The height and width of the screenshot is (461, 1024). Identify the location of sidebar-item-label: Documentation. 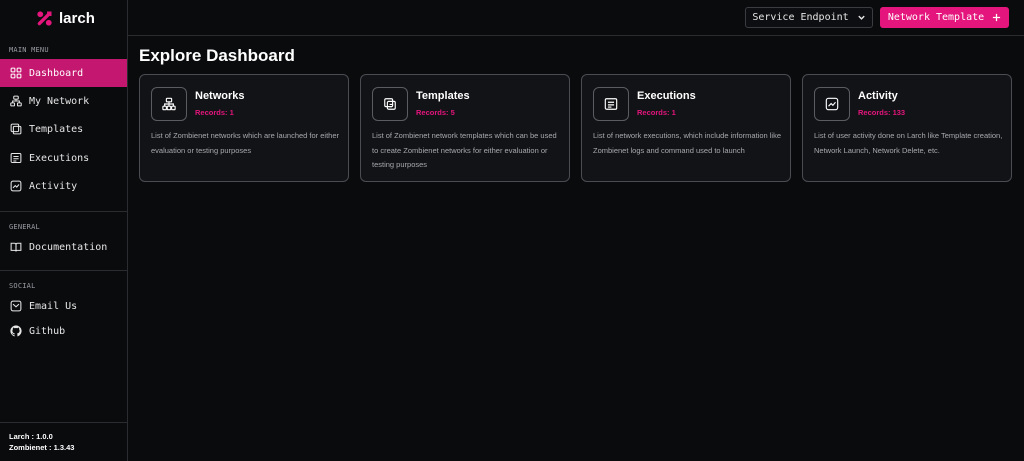
(68, 247).